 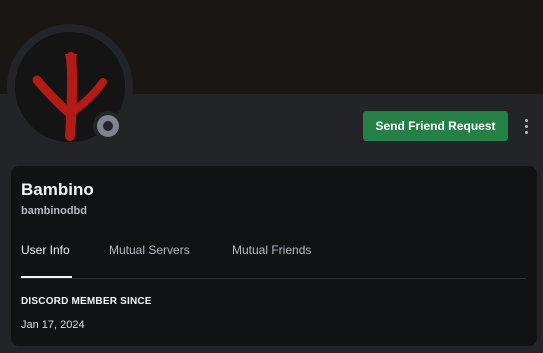 I want to click on more-vertical-icon, so click(x=526, y=126).